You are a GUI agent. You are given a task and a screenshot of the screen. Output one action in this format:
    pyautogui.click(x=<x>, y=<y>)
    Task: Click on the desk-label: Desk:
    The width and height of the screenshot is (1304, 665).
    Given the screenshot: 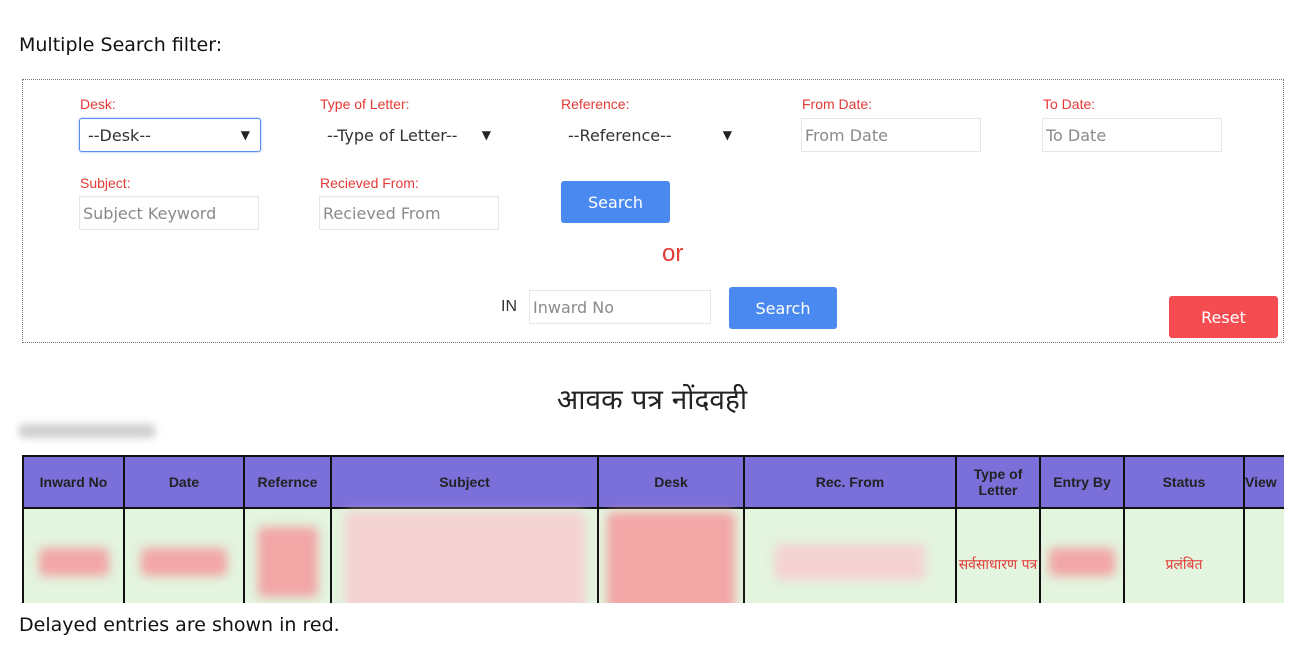 What is the action you would take?
    pyautogui.click(x=98, y=104)
    